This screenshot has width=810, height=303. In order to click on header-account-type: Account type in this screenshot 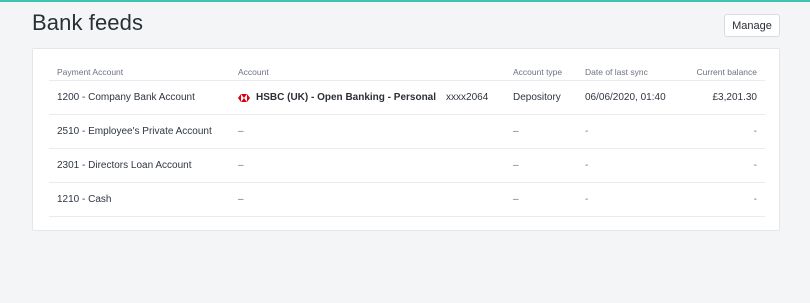, I will do `click(538, 71)`.